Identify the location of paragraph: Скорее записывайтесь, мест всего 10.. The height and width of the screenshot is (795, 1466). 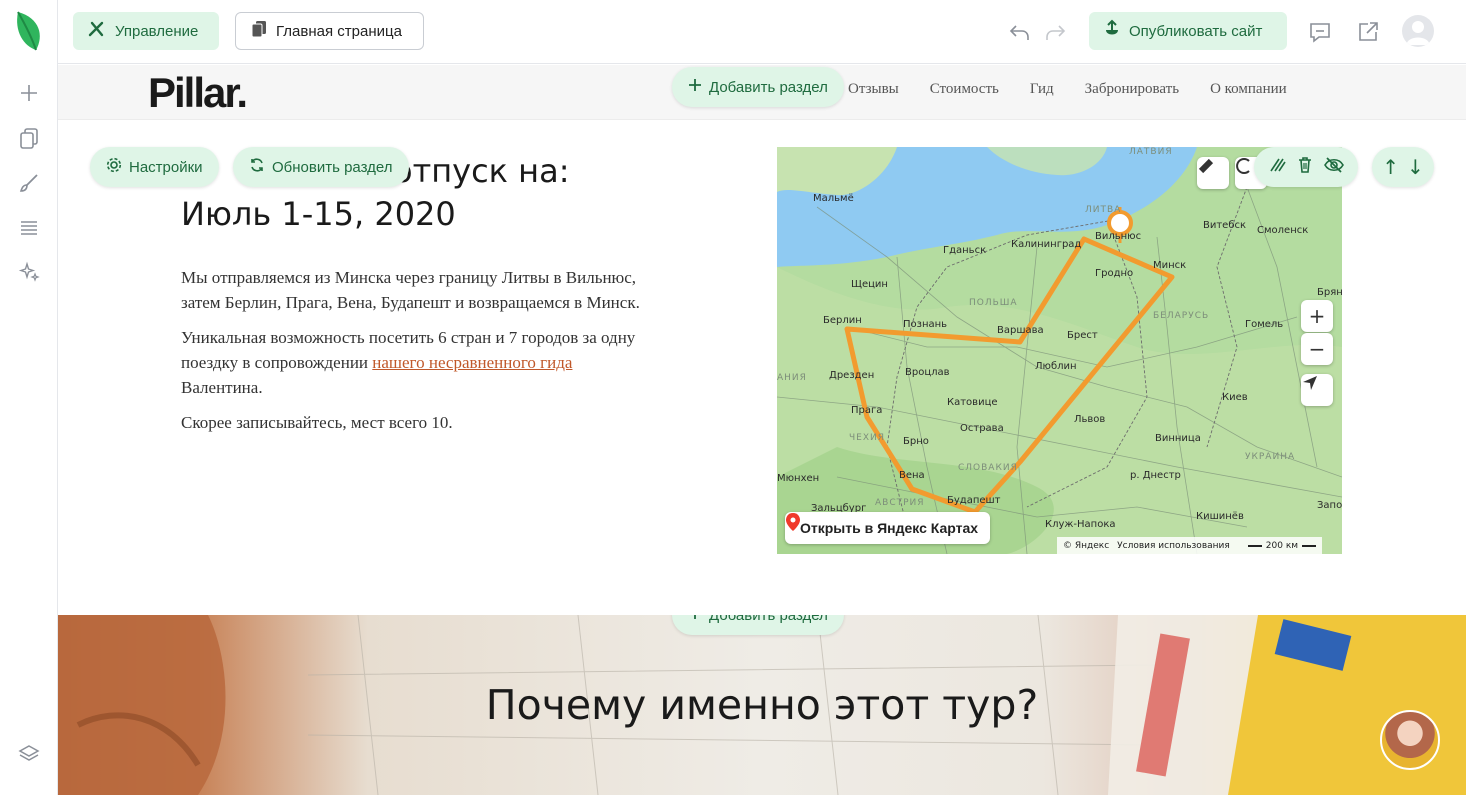
(317, 422).